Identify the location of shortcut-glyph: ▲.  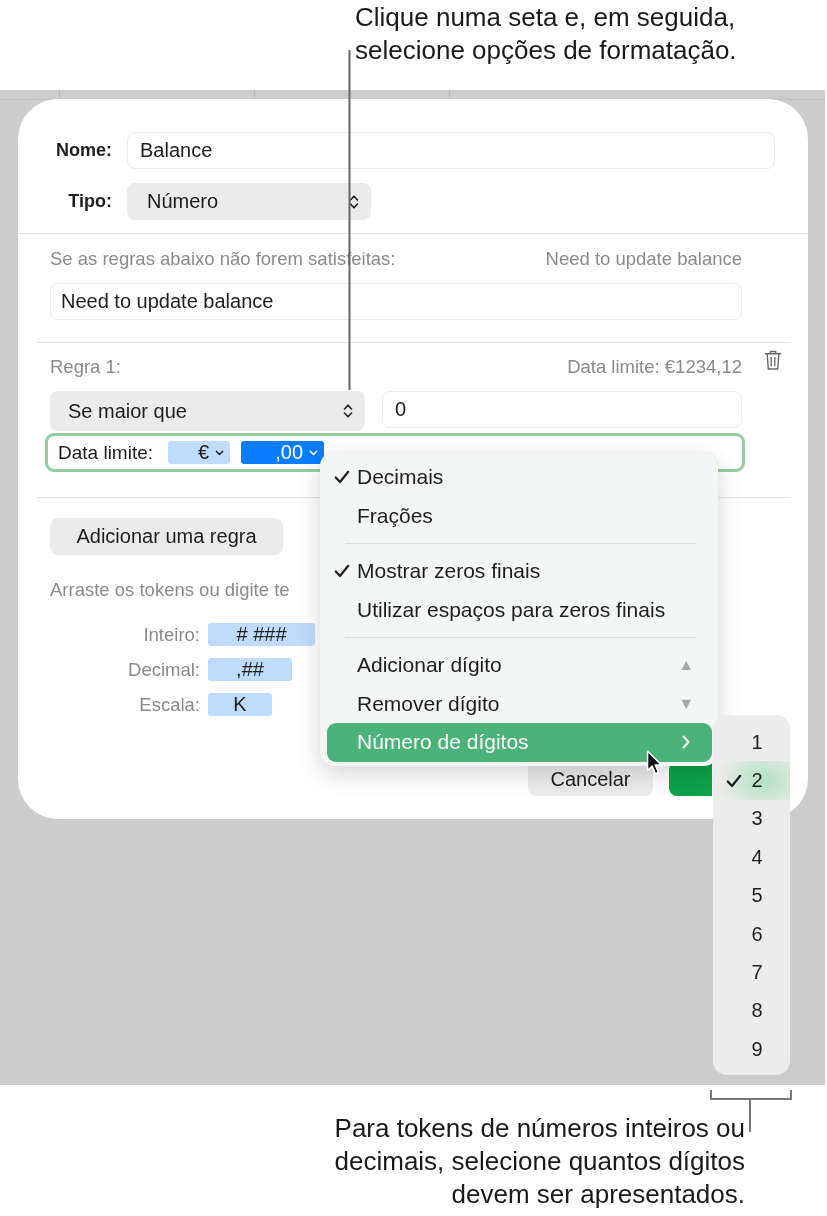
(686, 665).